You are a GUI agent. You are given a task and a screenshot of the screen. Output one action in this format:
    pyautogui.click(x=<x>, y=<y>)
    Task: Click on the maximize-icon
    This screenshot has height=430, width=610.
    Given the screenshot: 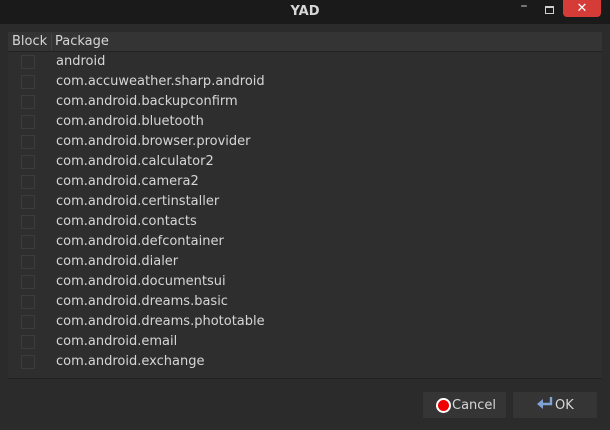 What is the action you would take?
    pyautogui.click(x=549, y=10)
    